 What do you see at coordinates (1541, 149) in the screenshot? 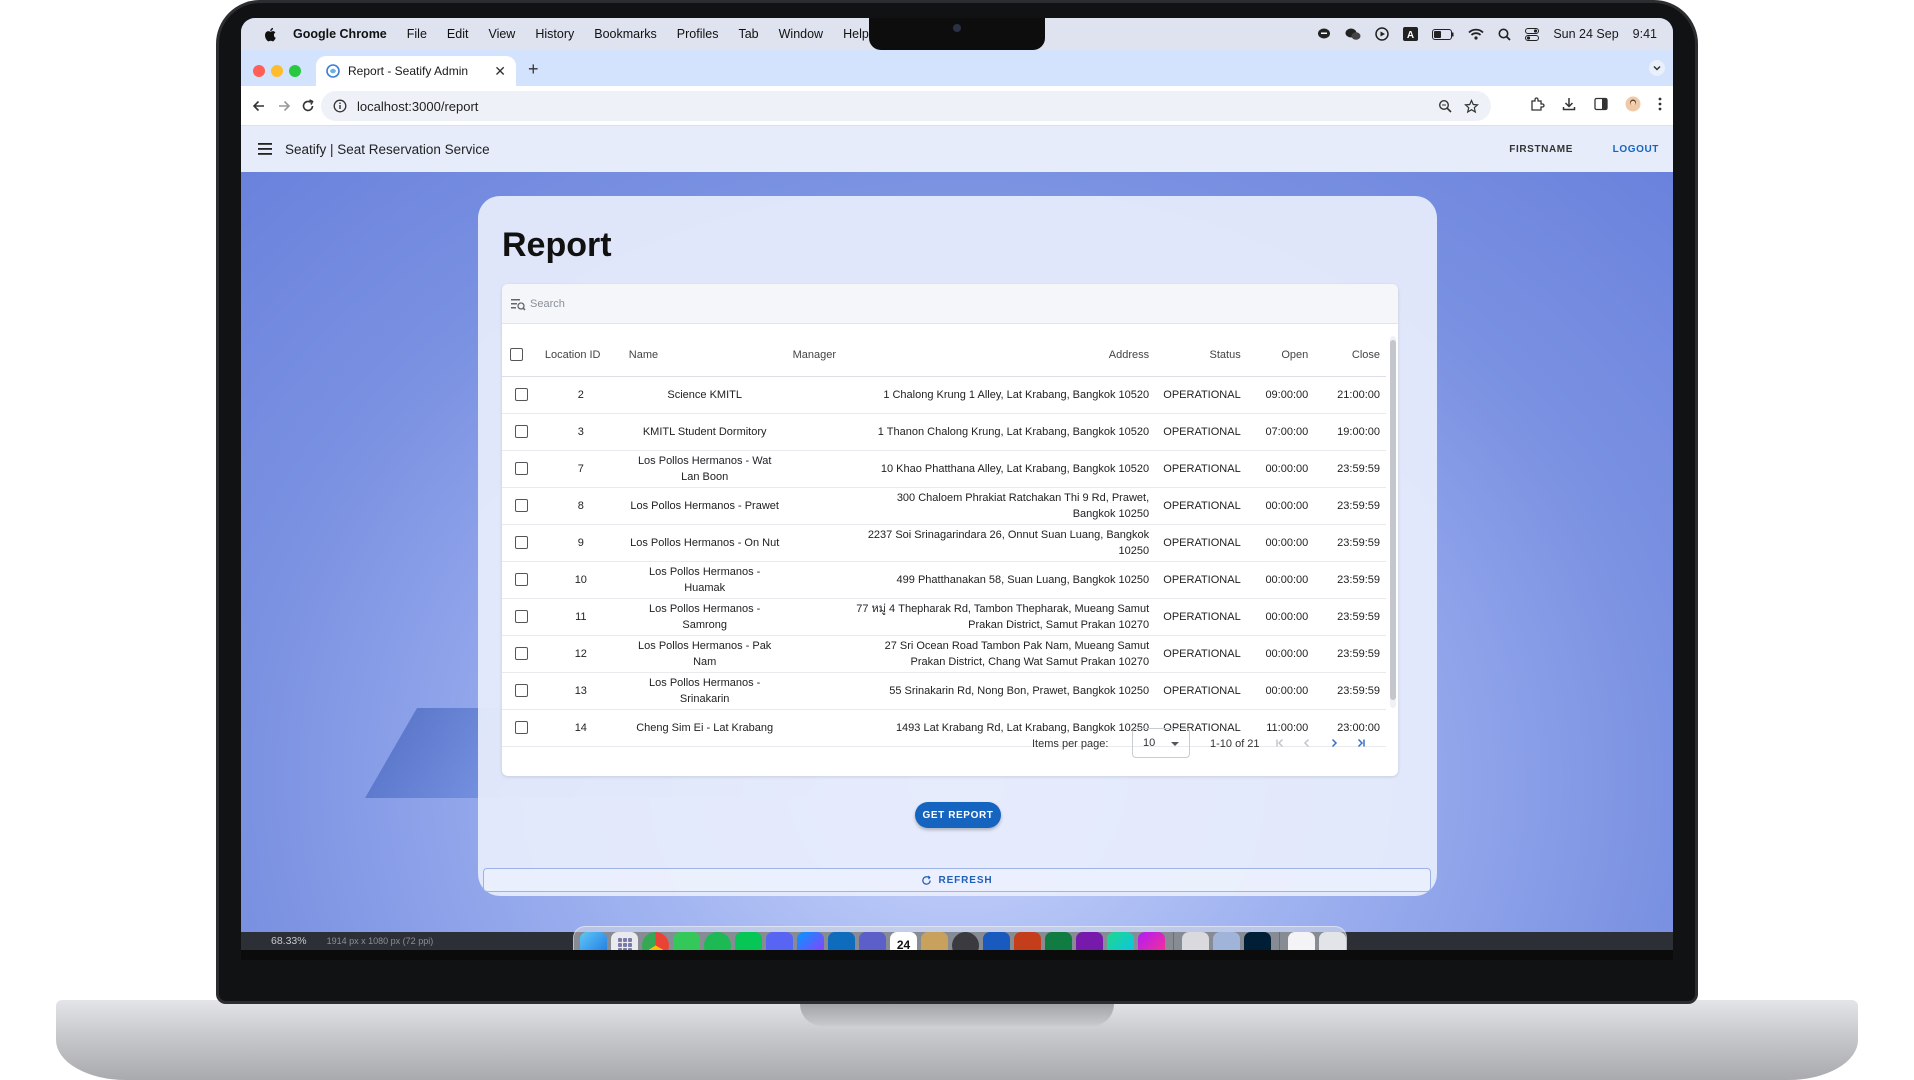
I see `user-name-button: FIRSTNAME` at bounding box center [1541, 149].